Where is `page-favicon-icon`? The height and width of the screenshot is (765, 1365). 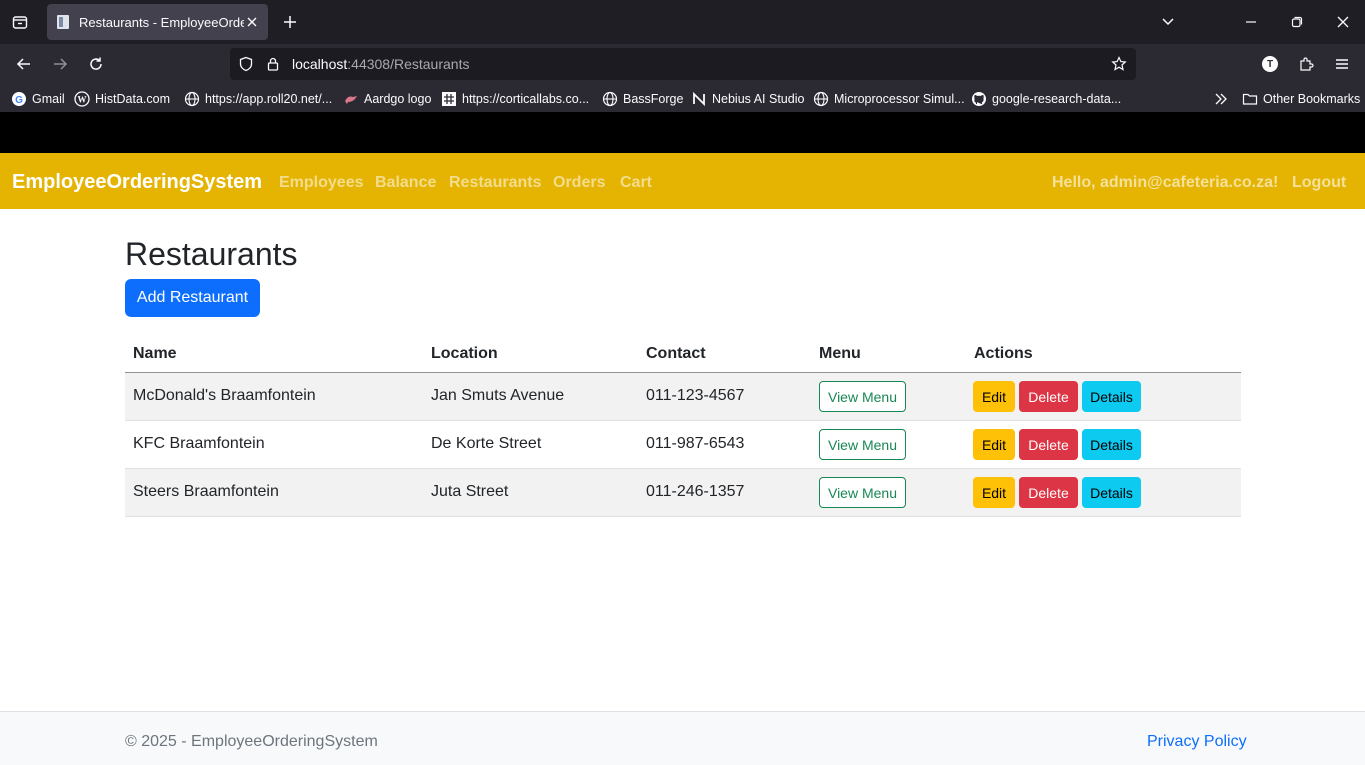 page-favicon-icon is located at coordinates (63, 22).